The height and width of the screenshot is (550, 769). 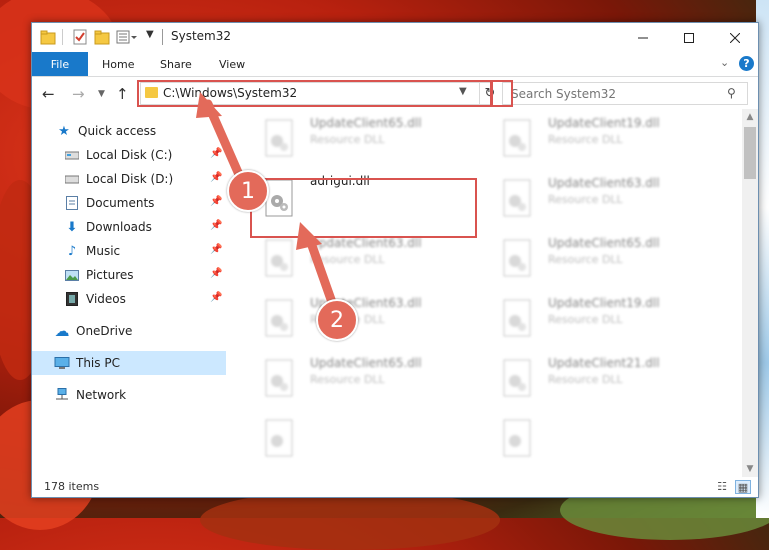 What do you see at coordinates (746, 63) in the screenshot?
I see `help-icon: ?` at bounding box center [746, 63].